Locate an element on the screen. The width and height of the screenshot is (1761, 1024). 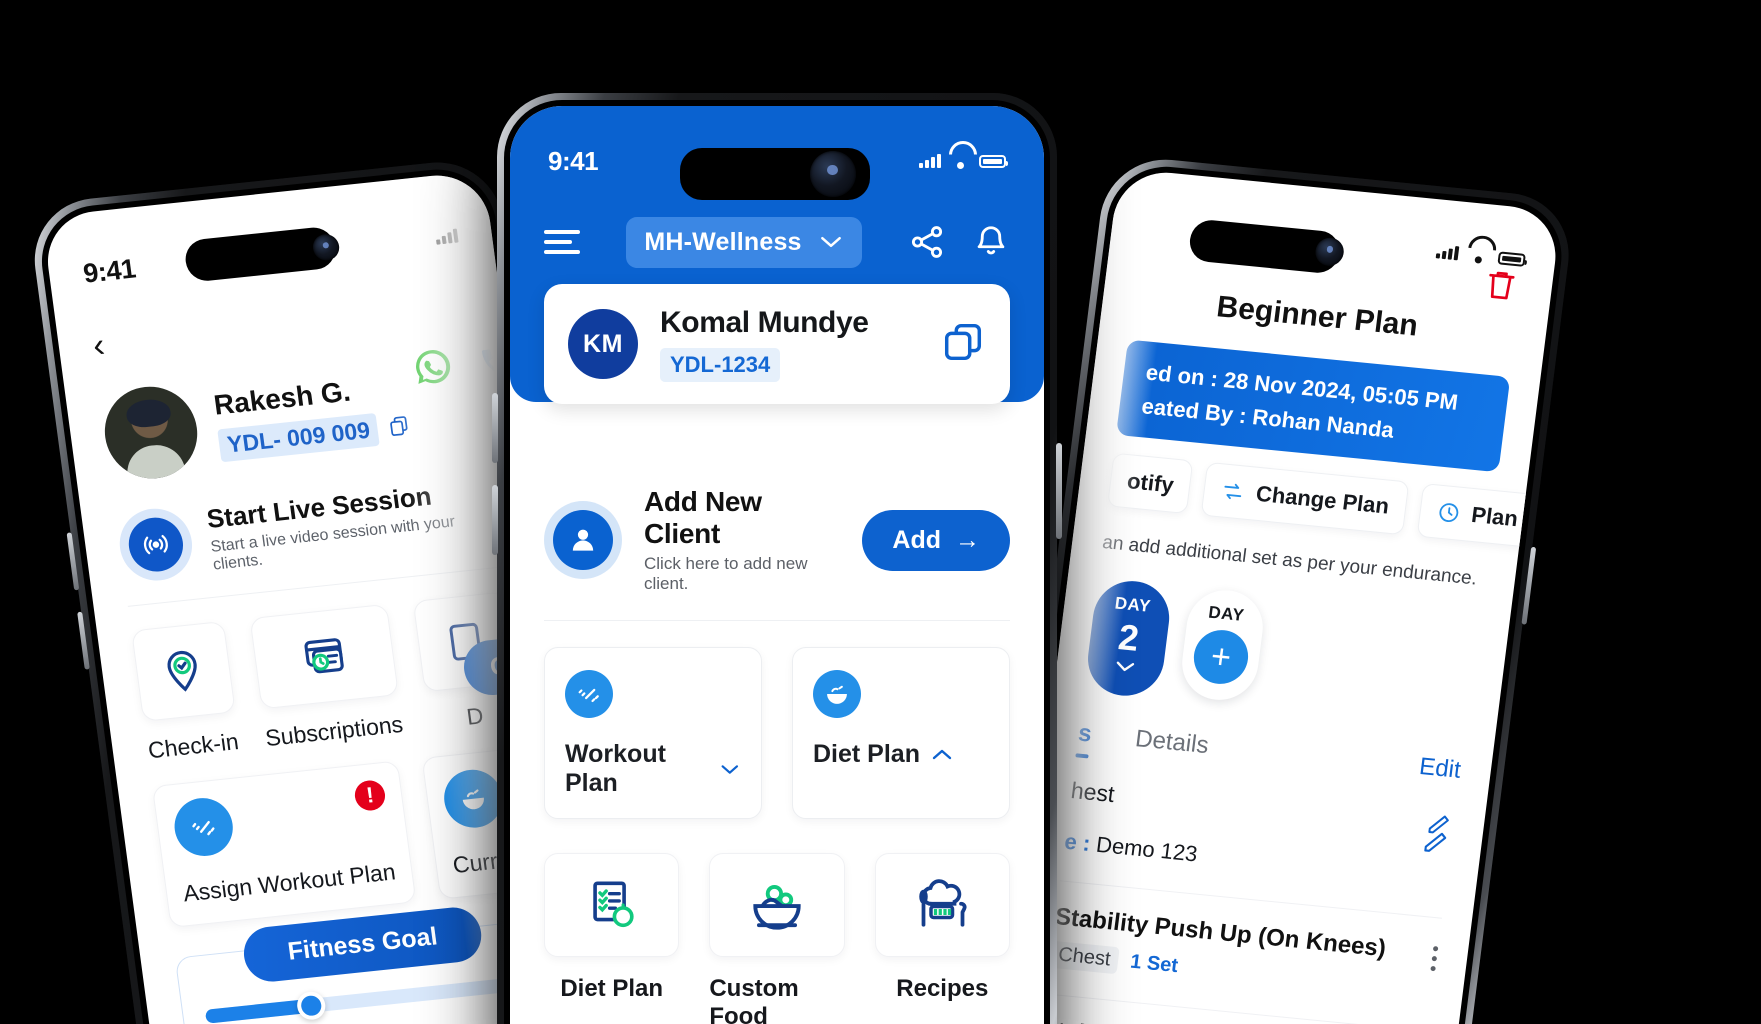
tile-label: Custom Food is located at coordinates (754, 999).